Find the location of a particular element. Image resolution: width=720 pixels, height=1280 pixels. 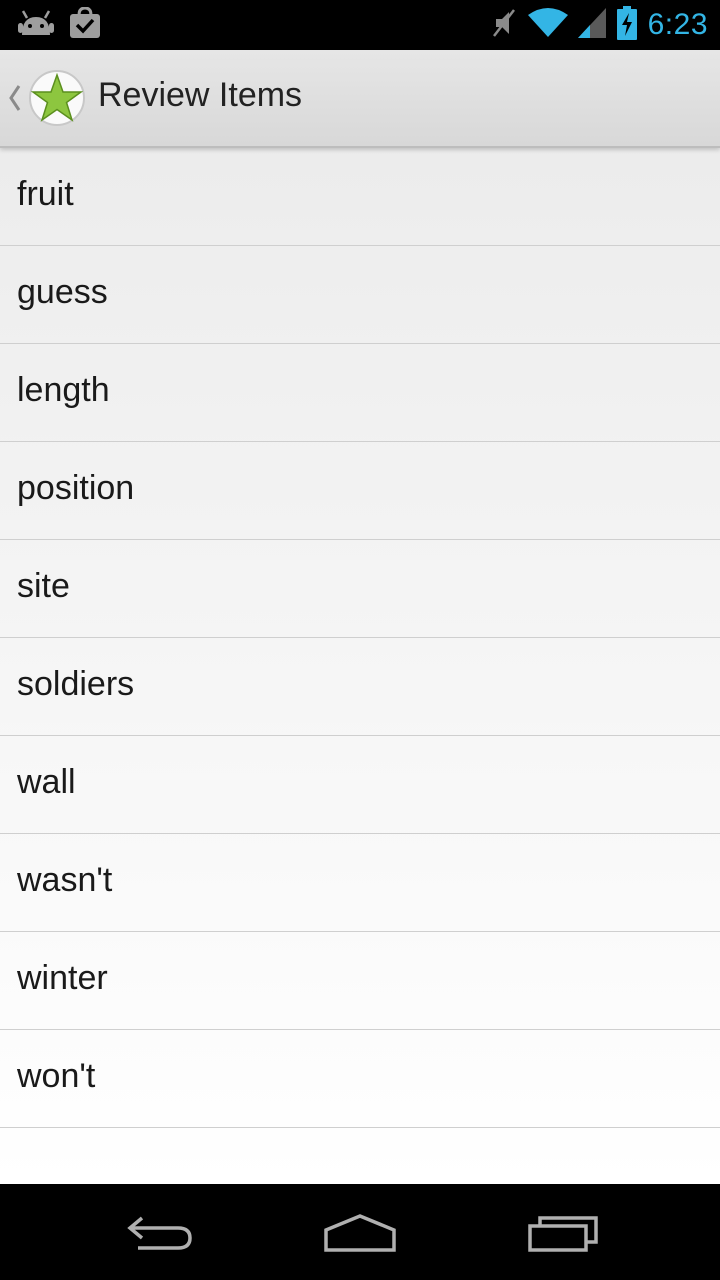

wifi-icon is located at coordinates (547, 25).